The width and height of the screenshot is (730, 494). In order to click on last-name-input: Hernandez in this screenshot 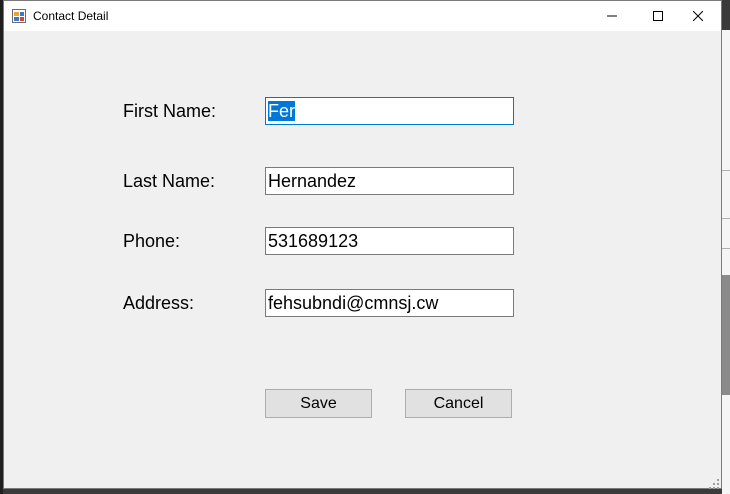, I will do `click(389, 181)`.